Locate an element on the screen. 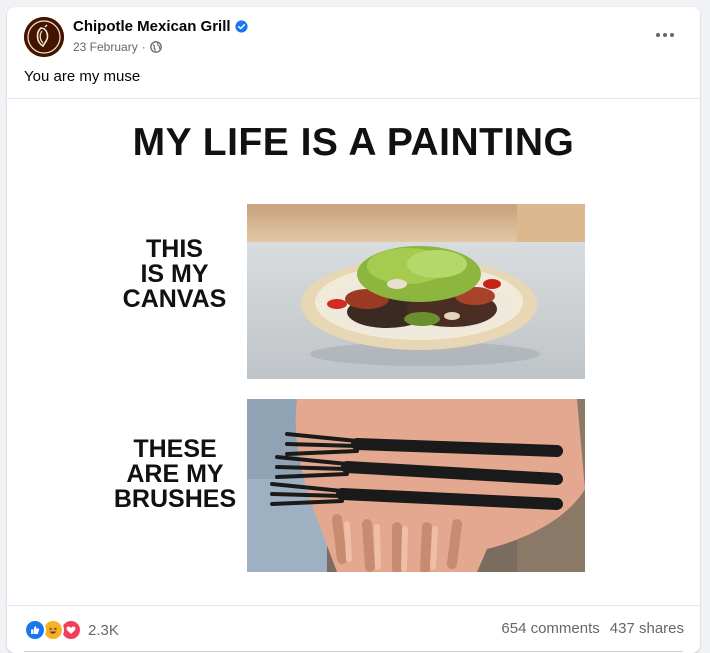 Image resolution: width=710 pixels, height=653 pixels. chipotle-logo-icon is located at coordinates (44, 37).